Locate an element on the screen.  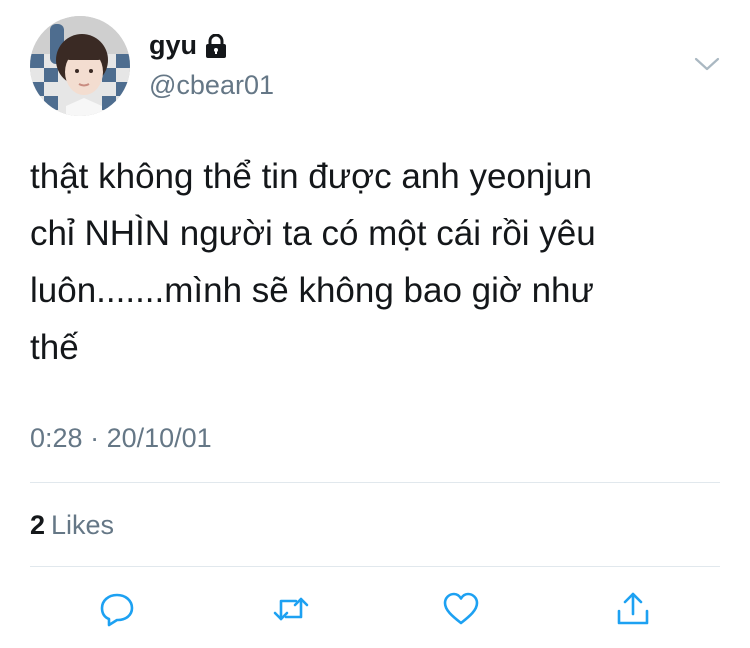
user-handle: @cbear01 is located at coordinates (211, 85).